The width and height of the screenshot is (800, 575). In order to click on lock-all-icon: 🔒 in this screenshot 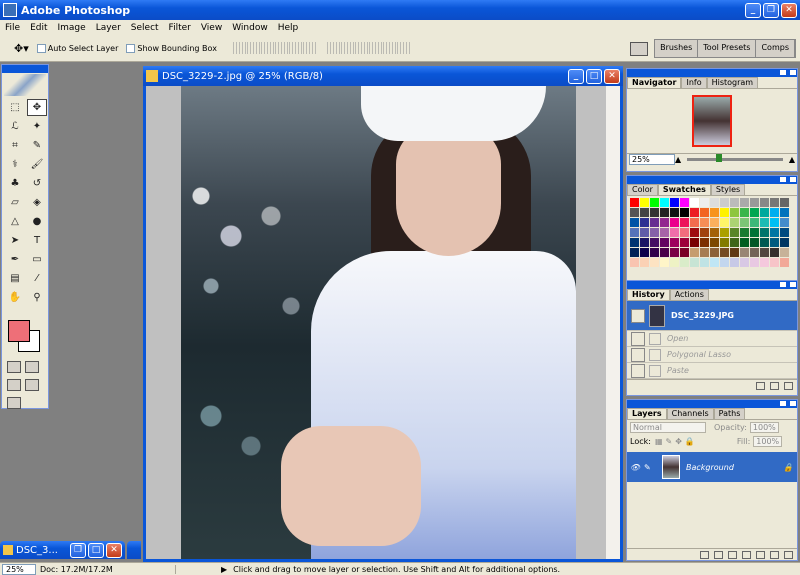, I will do `click(690, 441)`.